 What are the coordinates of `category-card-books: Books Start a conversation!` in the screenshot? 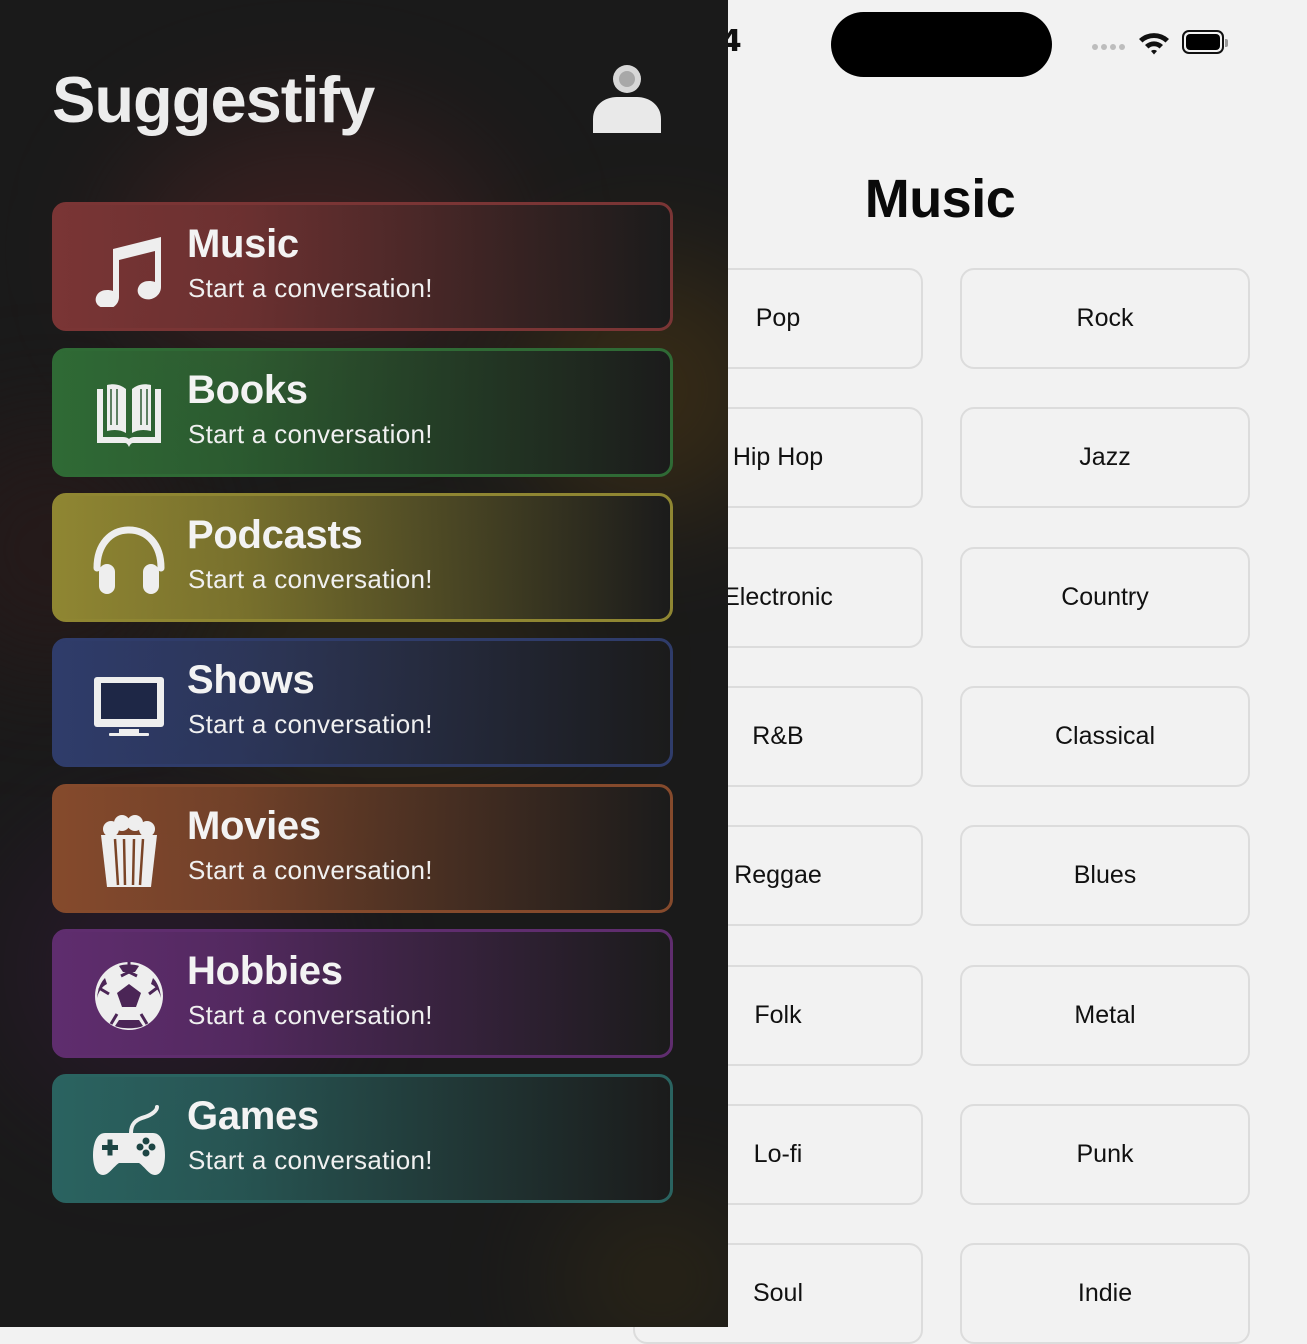 It's located at (362, 412).